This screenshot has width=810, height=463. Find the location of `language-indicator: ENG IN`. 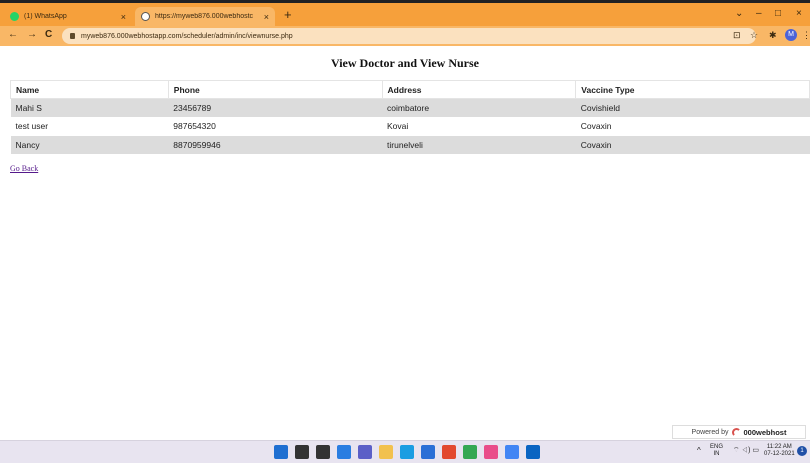

language-indicator: ENG IN is located at coordinates (716, 451).